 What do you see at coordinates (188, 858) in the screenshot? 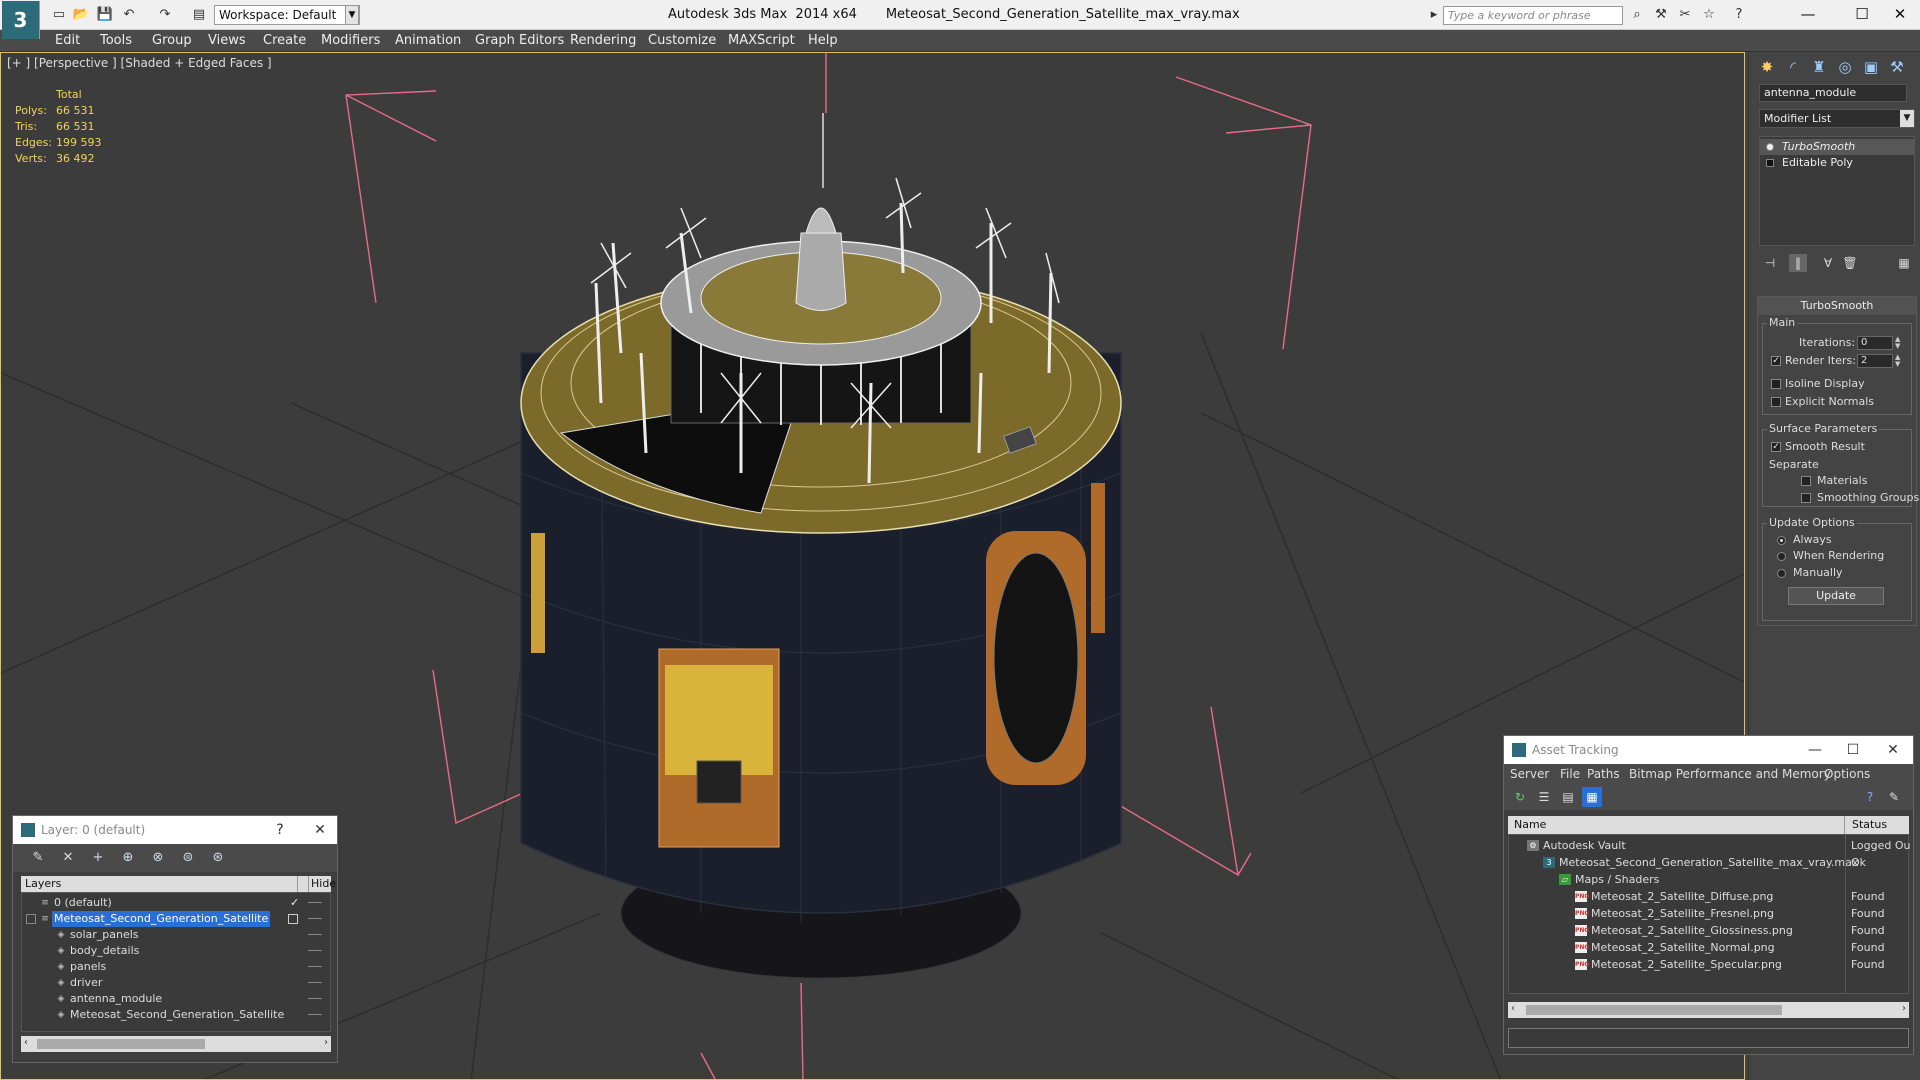
I see `hide-all-icon: ⊜` at bounding box center [188, 858].